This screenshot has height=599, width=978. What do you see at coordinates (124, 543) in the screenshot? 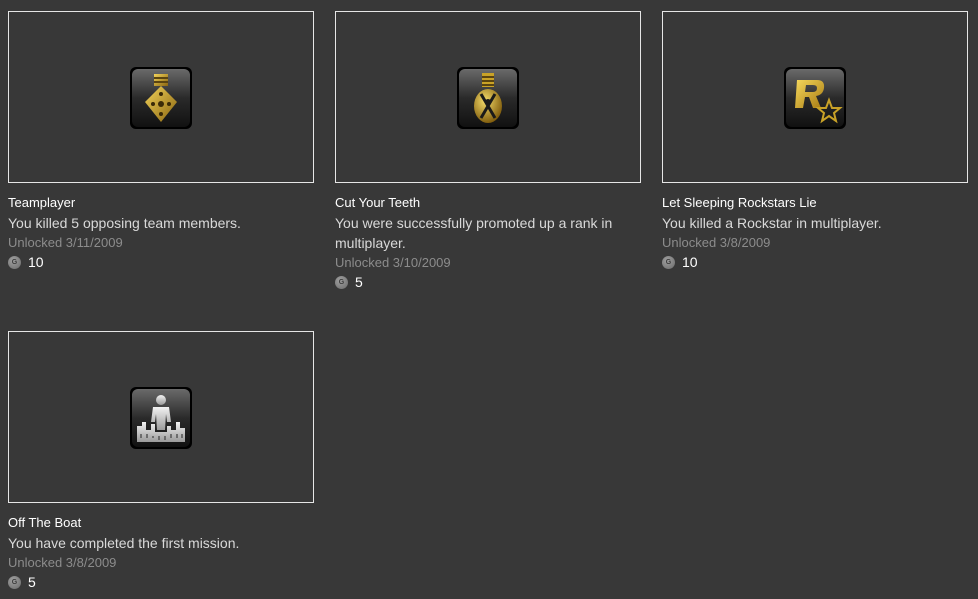
I see `achievement-description: You have completed the first mission.` at bounding box center [124, 543].